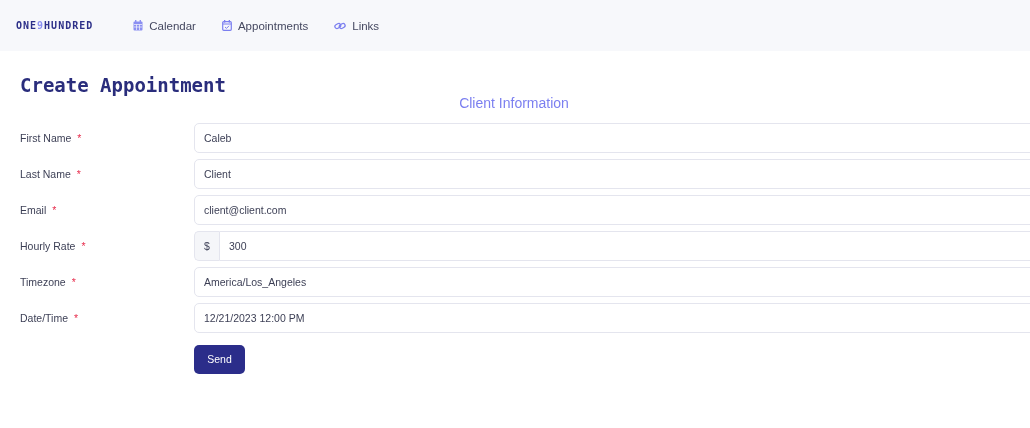 The height and width of the screenshot is (428, 1030). Describe the element at coordinates (48, 246) in the screenshot. I see `field-label: Hourly Rate` at that location.